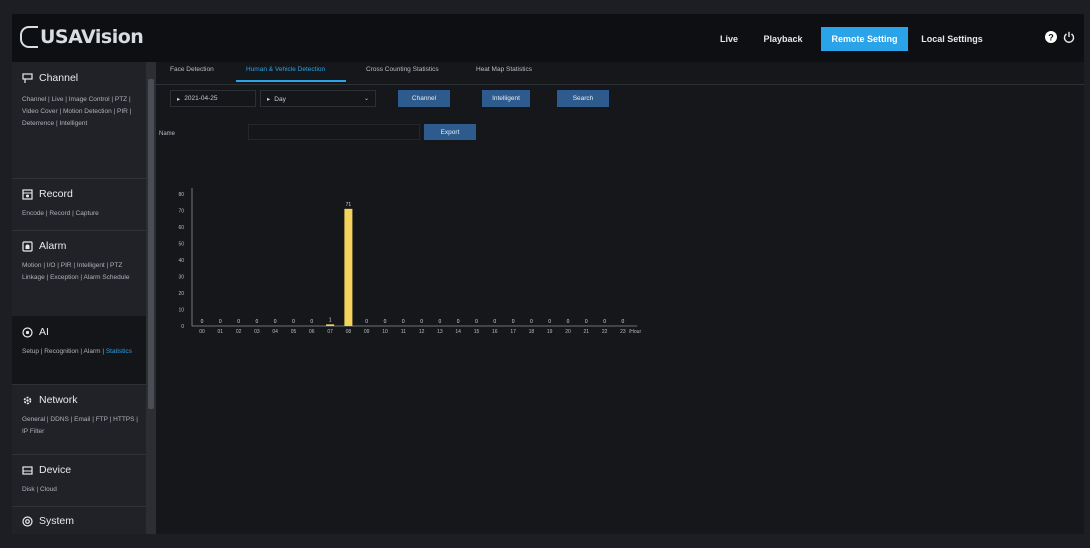 The image size is (1090, 548). Describe the element at coordinates (275, 331) in the screenshot. I see `x-tick-label: 04` at that location.